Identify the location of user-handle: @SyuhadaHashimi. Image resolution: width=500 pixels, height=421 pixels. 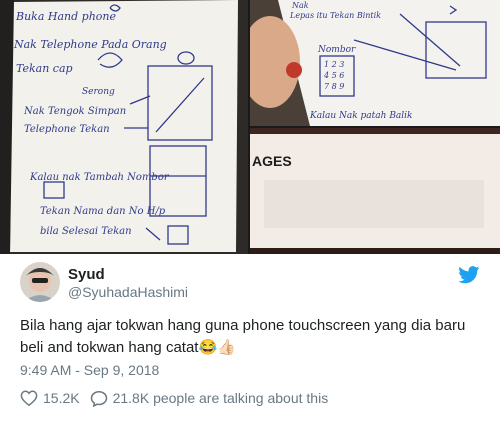
(128, 292).